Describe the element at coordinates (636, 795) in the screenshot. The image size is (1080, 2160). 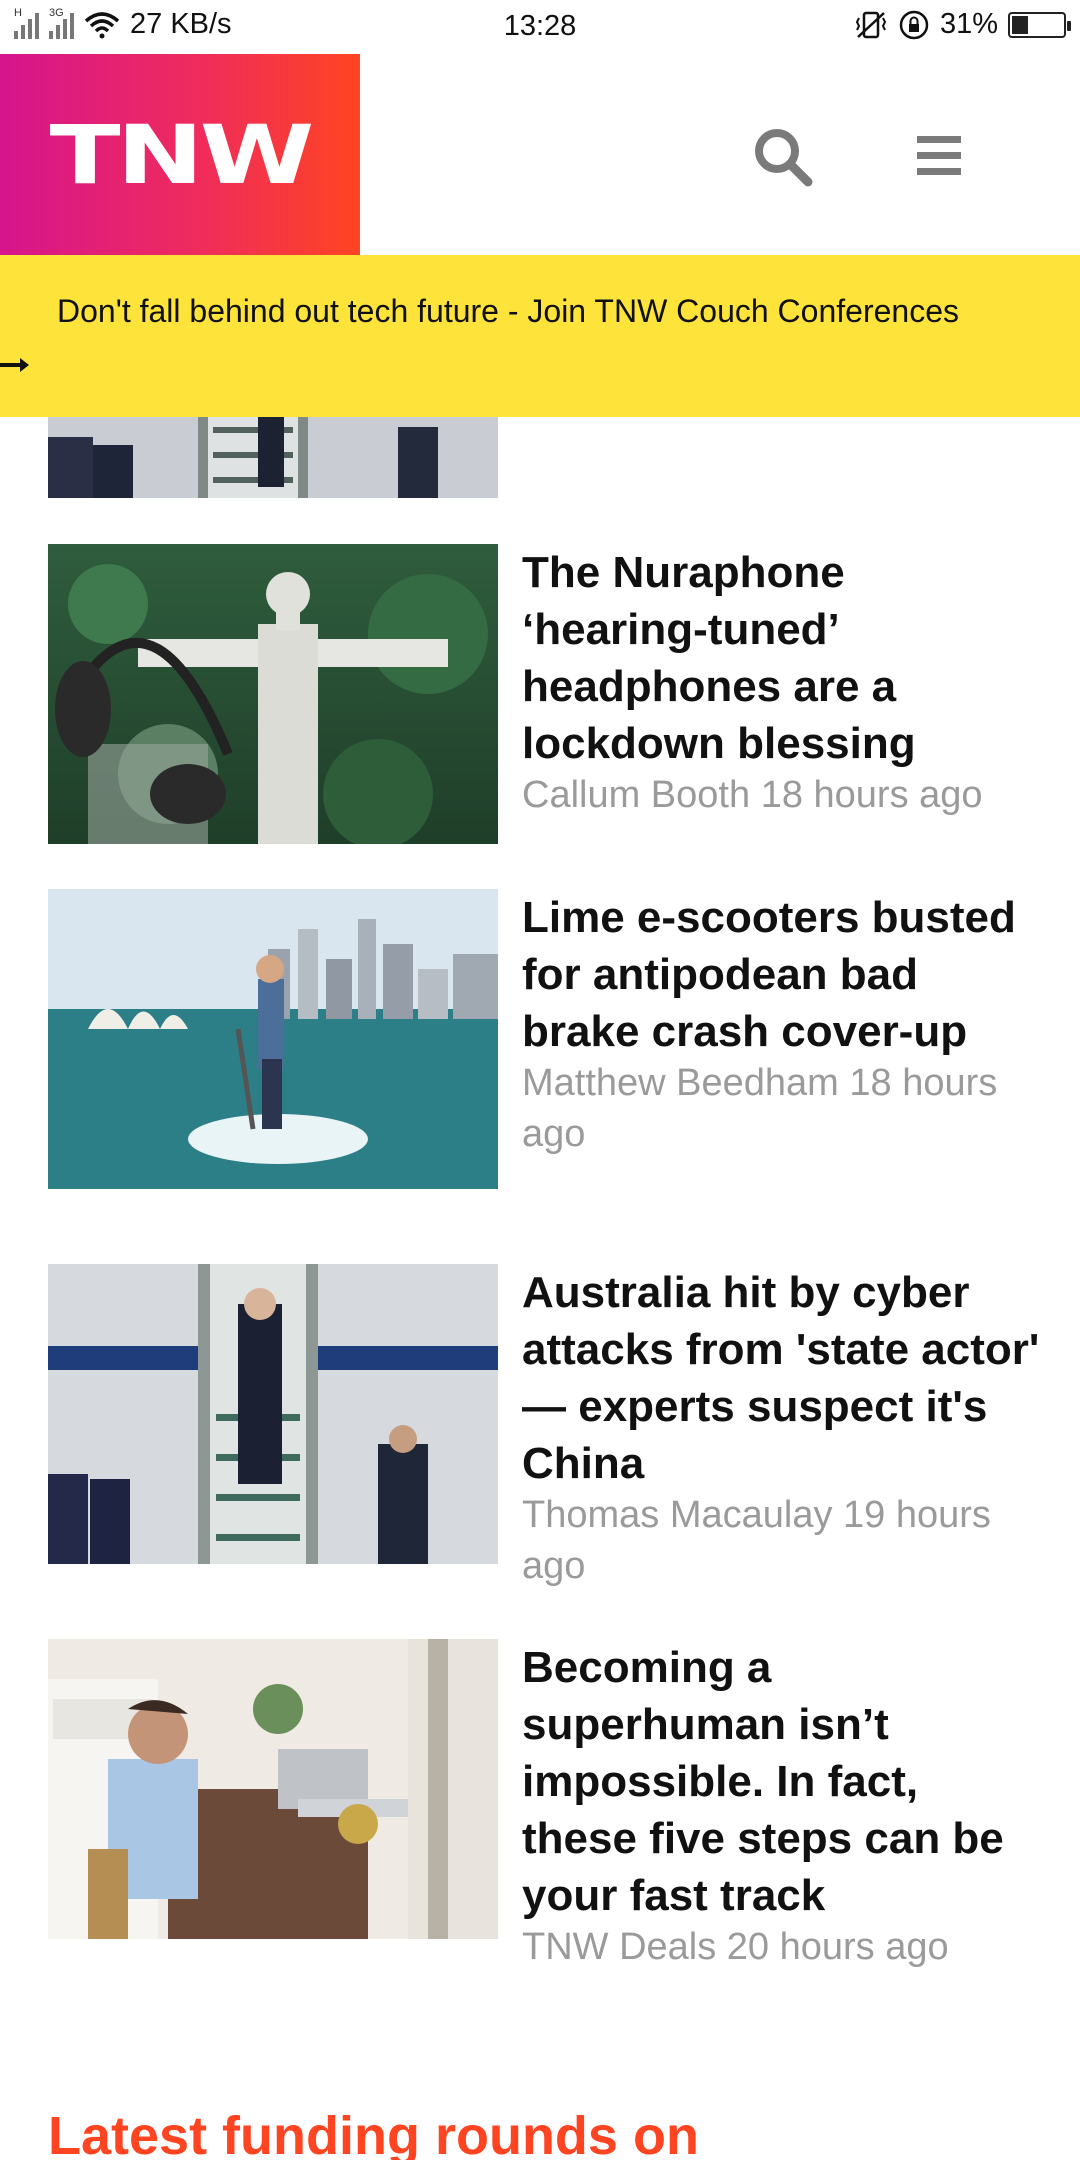
I see `article-author: Callum Booth` at that location.